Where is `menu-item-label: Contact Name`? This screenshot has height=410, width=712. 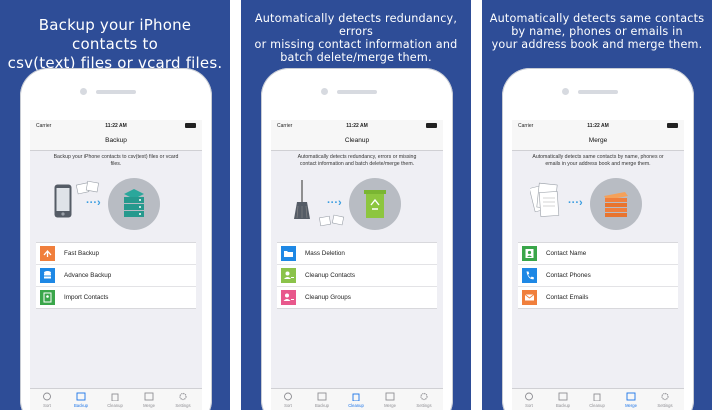 menu-item-label: Contact Name is located at coordinates (566, 253).